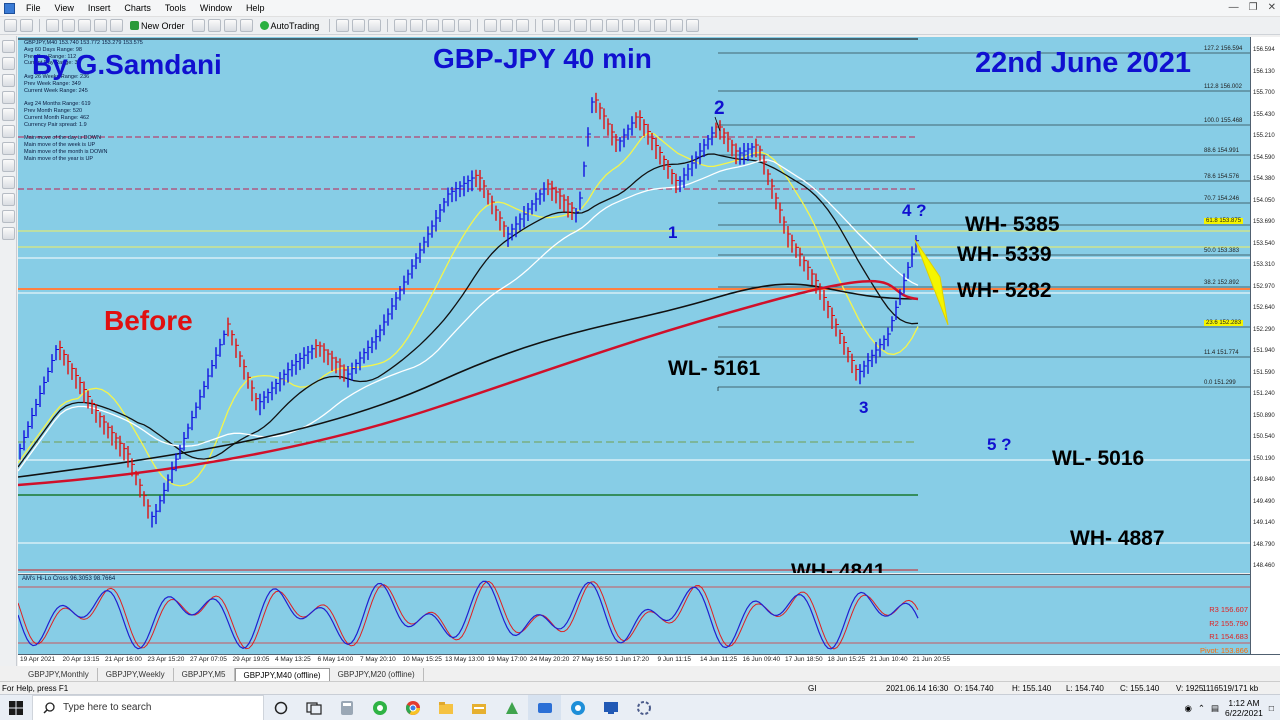  I want to click on tab-gbpjpy-monthly: GBPJPY,Monthly, so click(59, 674).